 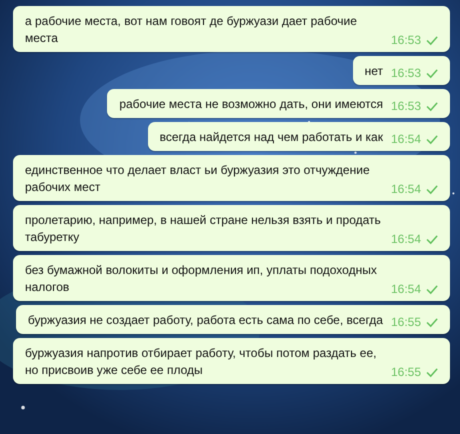 I want to click on message-text: пролетарию, например, в нашей стране нельзя взять и продать табуретку, so click(x=203, y=229).